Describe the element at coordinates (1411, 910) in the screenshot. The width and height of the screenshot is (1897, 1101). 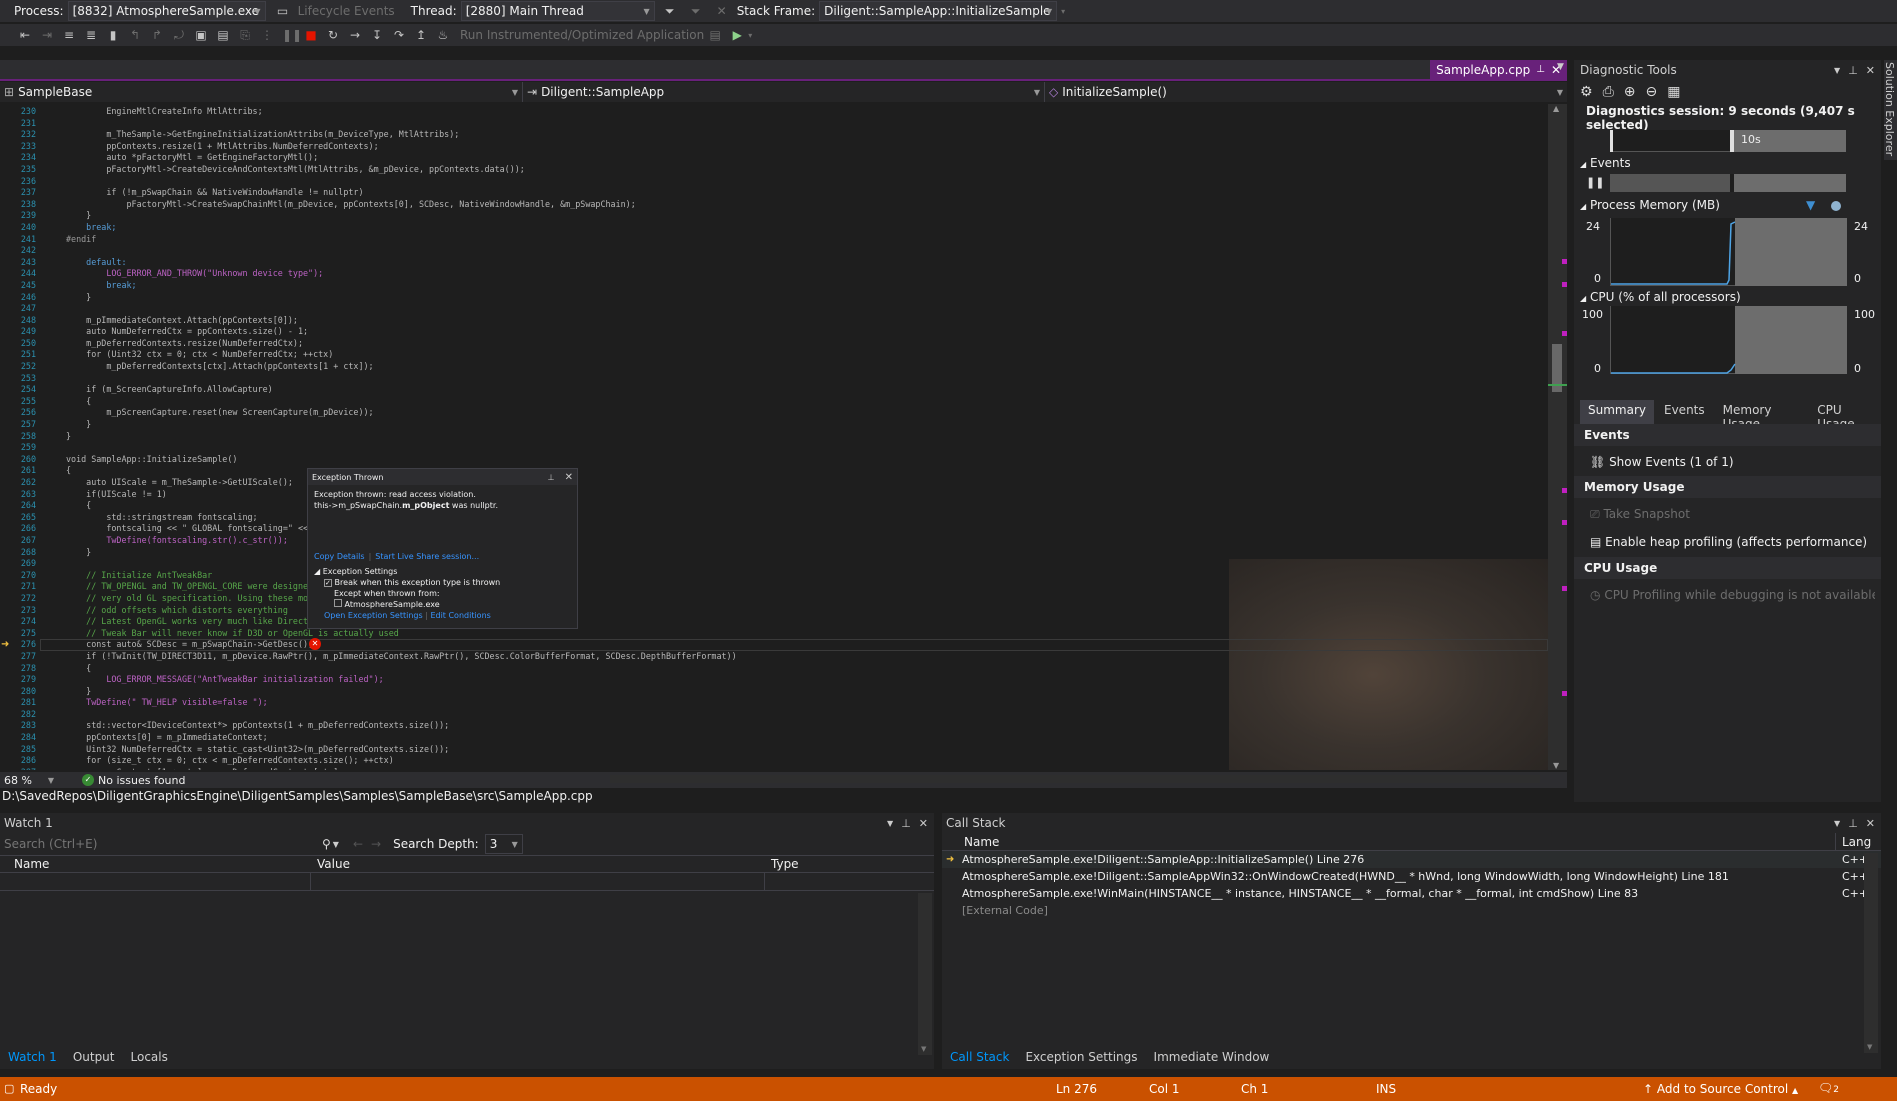
I see `callstack-row: [External Code]` at that location.